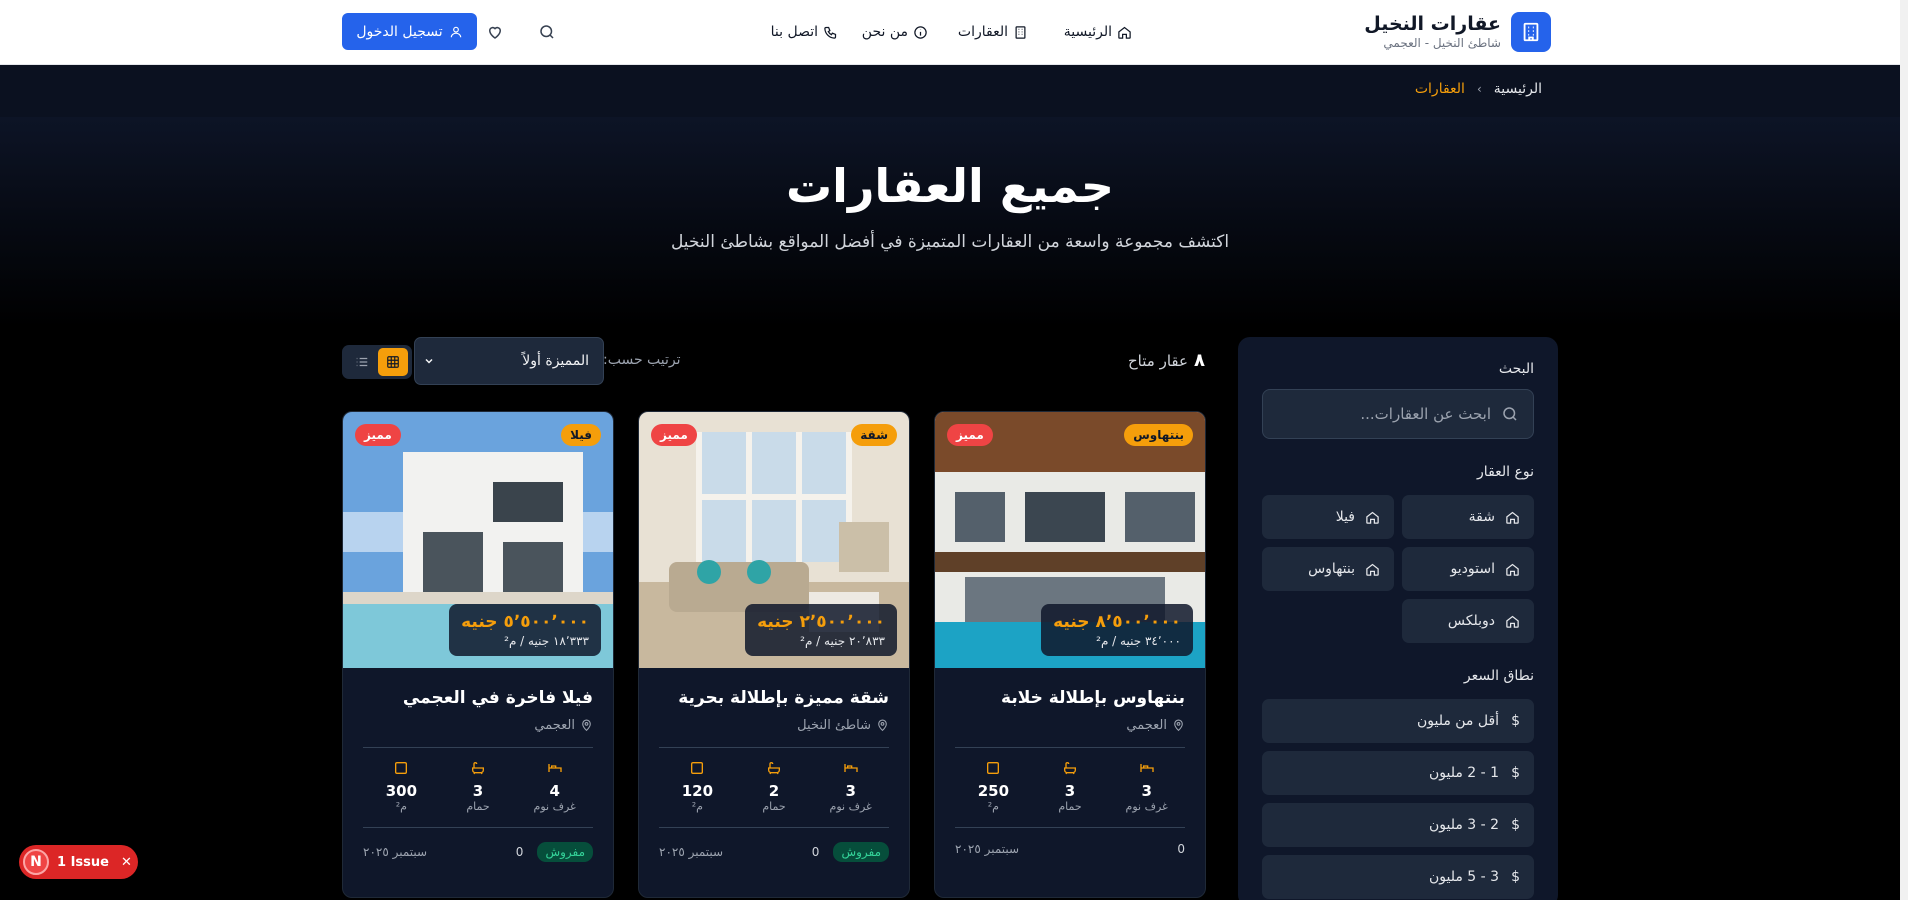  What do you see at coordinates (1070, 698) in the screenshot?
I see `property-title: بنتهاوس بإطلالة خلابة` at bounding box center [1070, 698].